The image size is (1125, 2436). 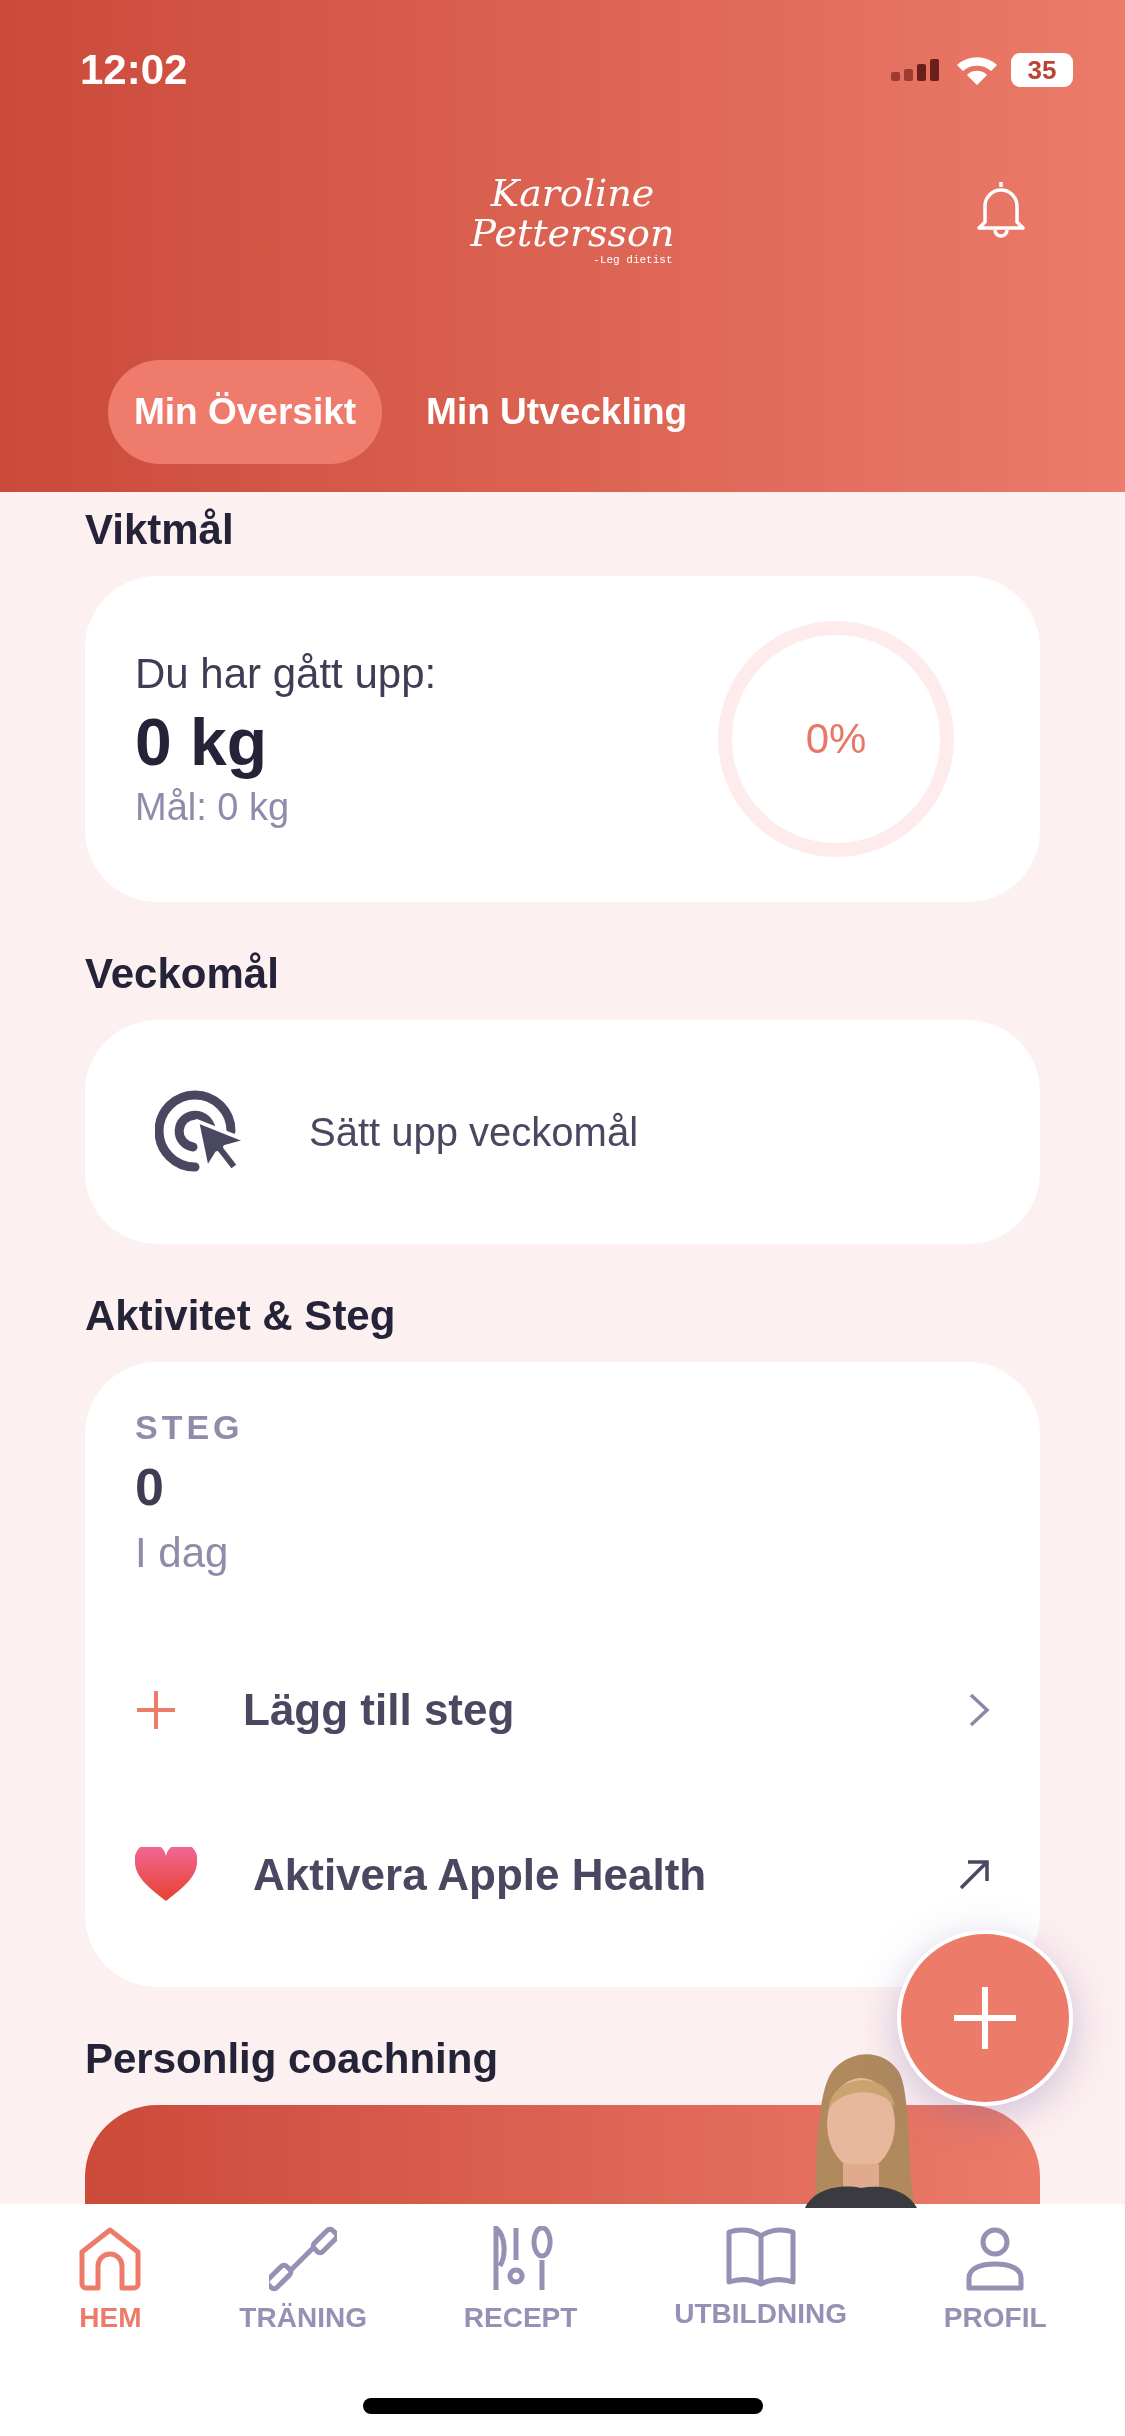 I want to click on apple-health-link: Aktivera Apple Health, so click(x=605, y=1874).